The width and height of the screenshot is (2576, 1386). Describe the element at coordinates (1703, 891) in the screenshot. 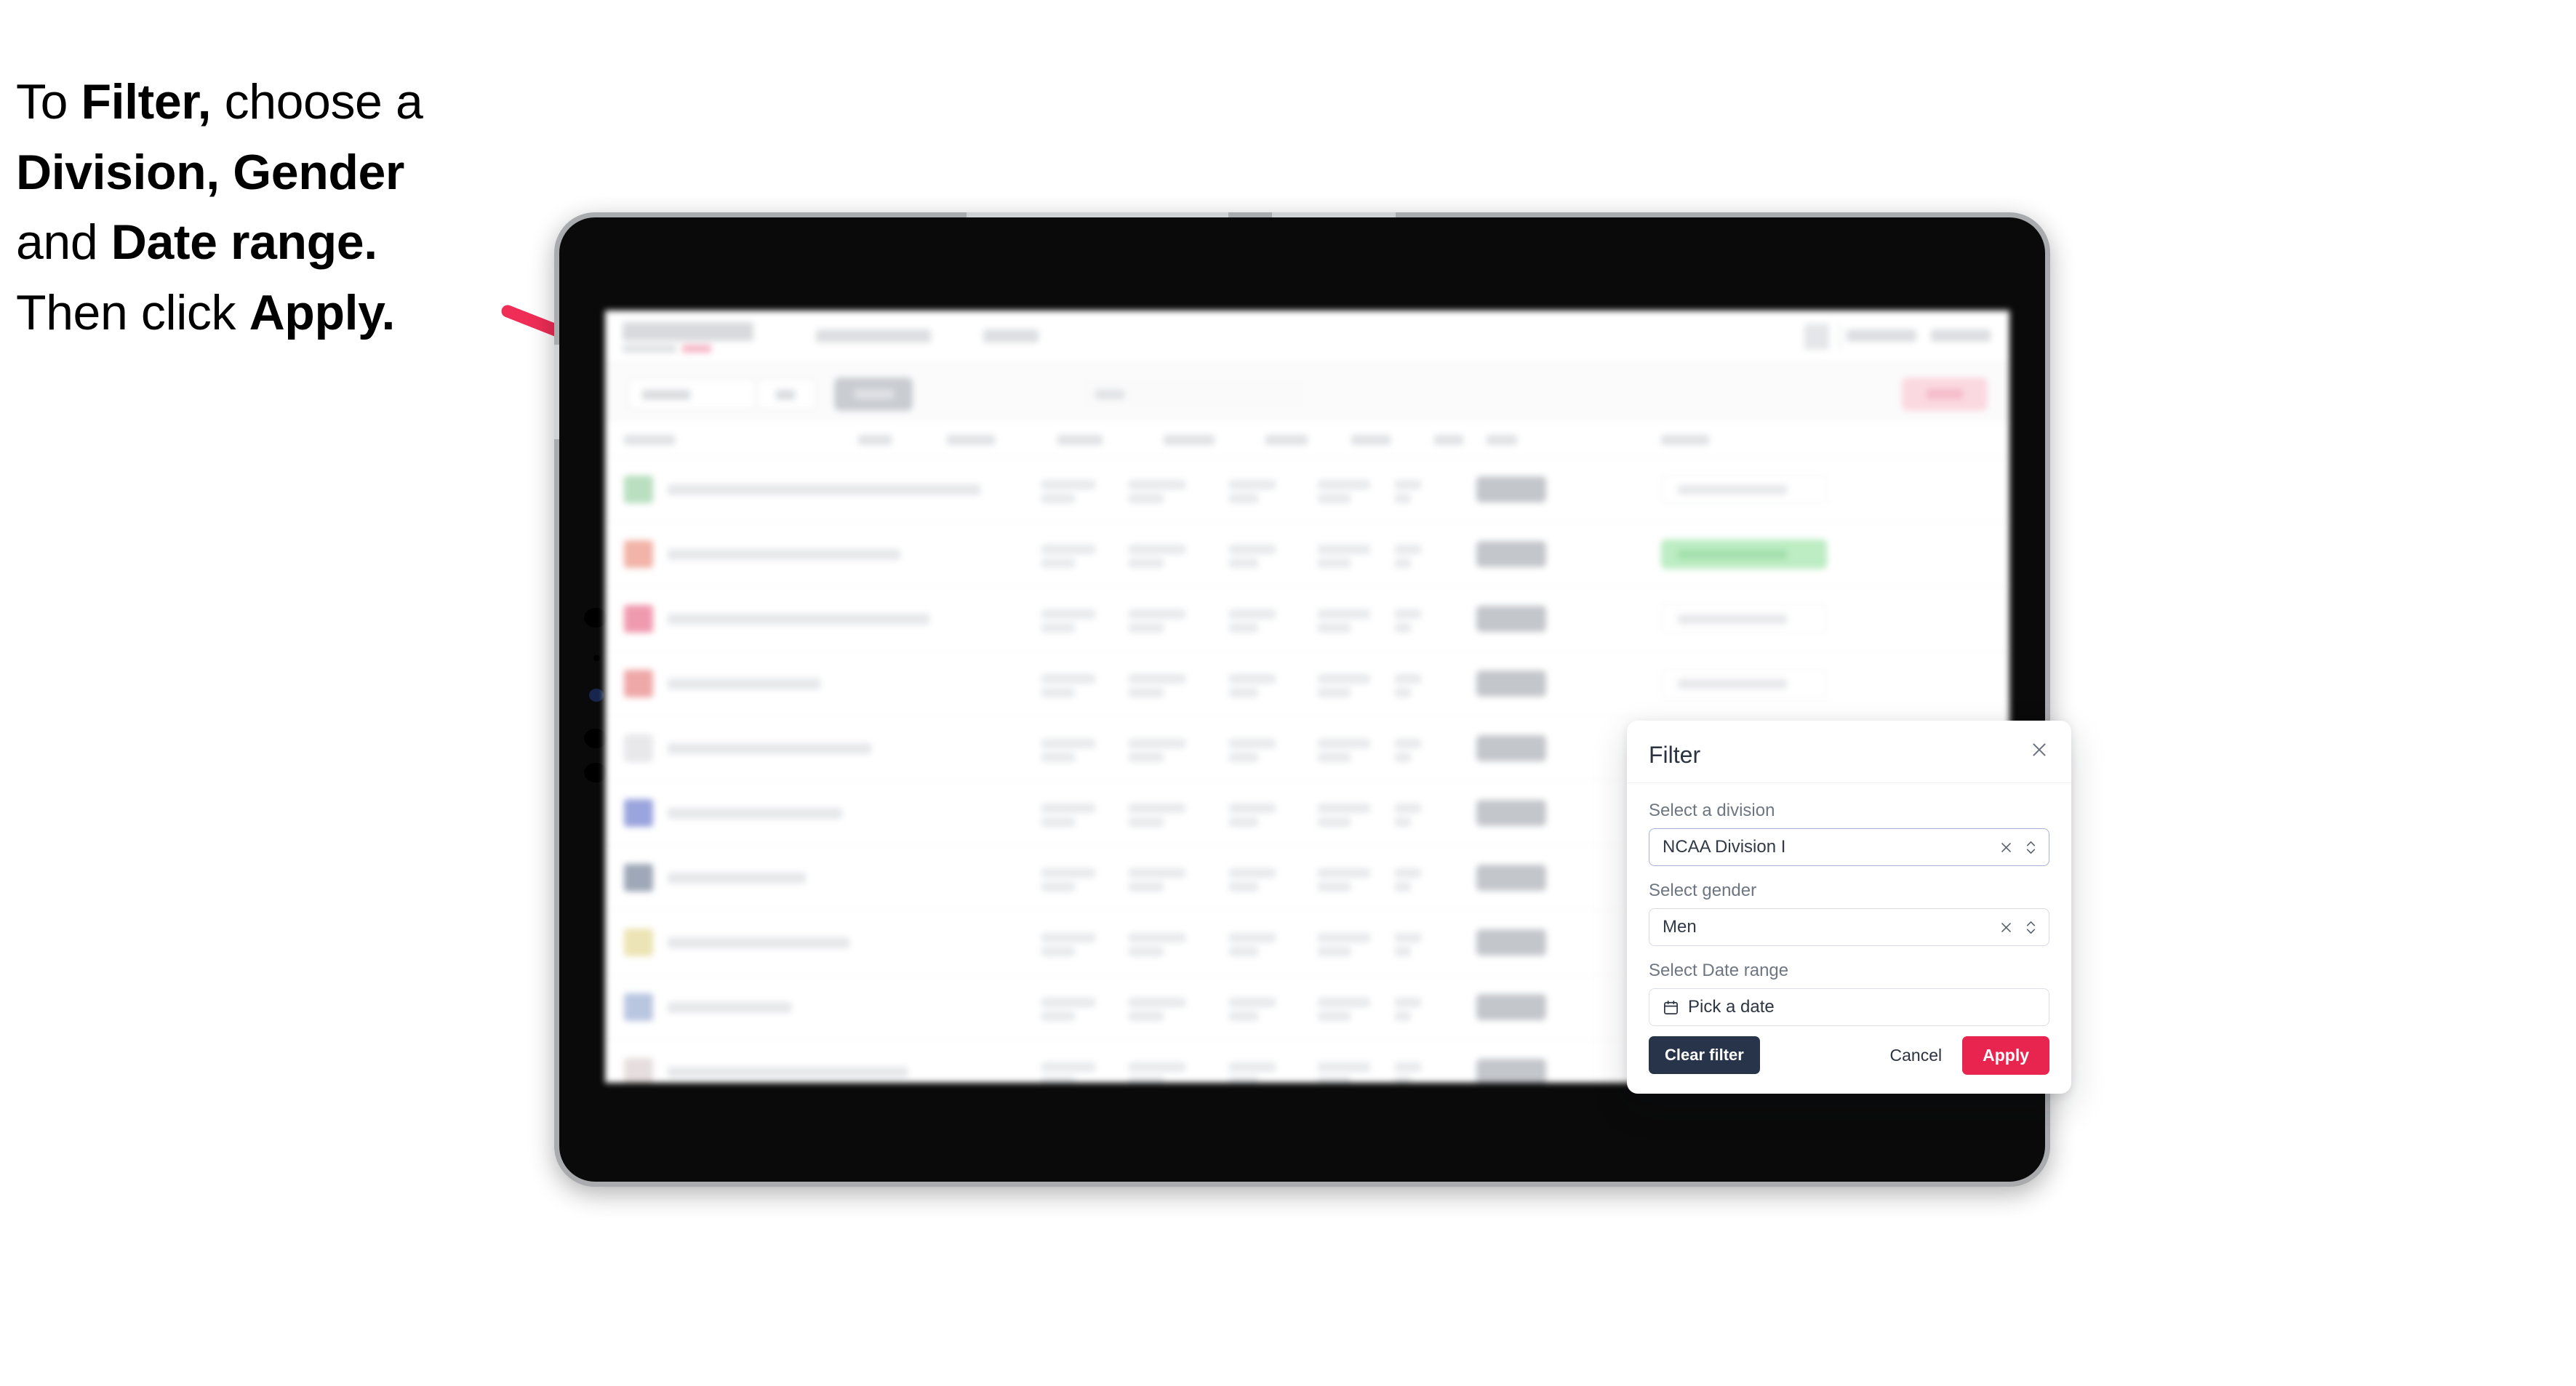

I see `gender-field-label: Select gender` at that location.